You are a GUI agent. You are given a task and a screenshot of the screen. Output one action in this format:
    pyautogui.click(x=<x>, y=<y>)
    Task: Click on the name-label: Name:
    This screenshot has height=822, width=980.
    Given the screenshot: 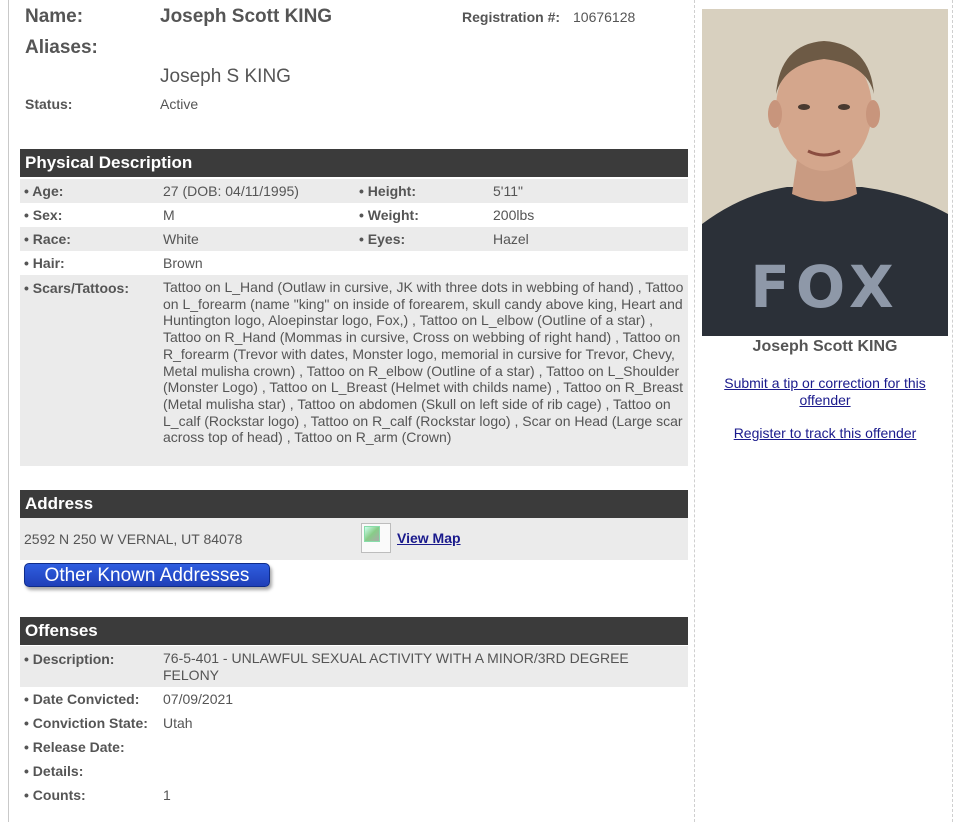 What is the action you would take?
    pyautogui.click(x=54, y=16)
    